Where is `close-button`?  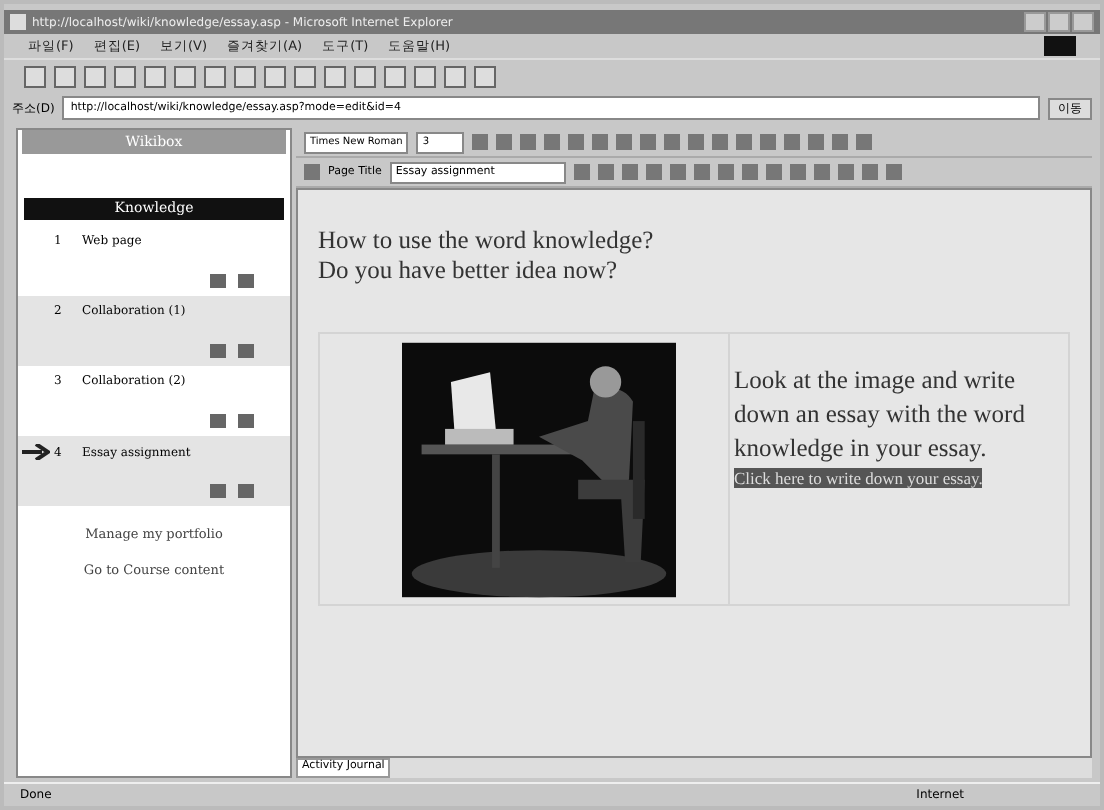 close-button is located at coordinates (1083, 22).